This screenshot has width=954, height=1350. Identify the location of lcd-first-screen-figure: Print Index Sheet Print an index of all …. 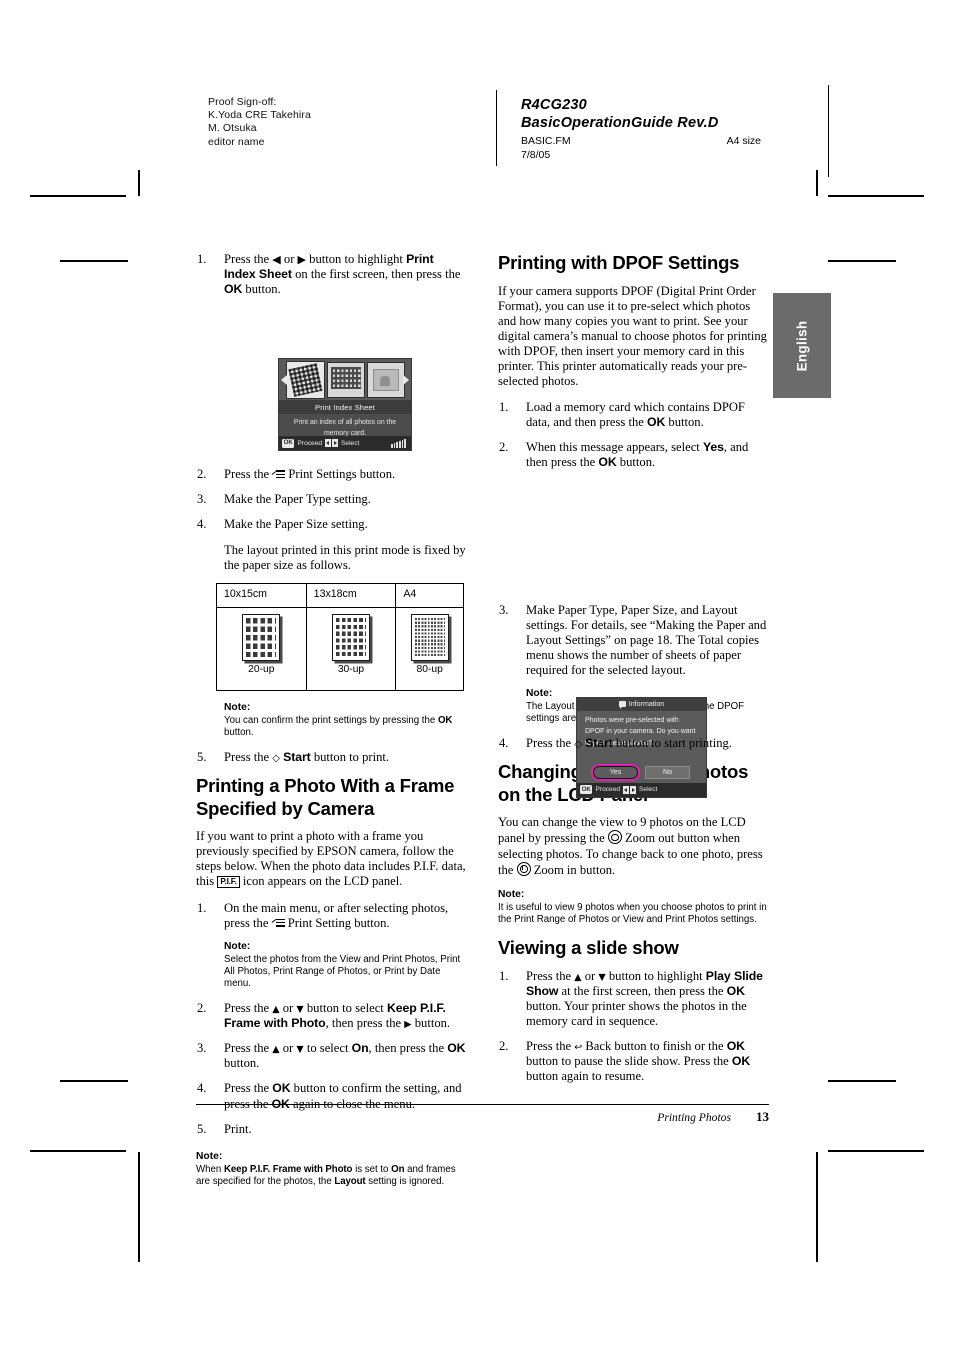
(331, 387).